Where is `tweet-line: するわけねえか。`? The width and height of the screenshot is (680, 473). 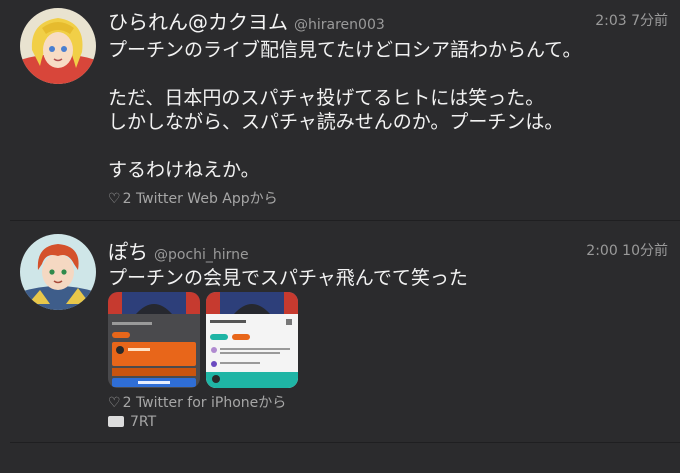 tweet-line: するわけねえか。 is located at coordinates (184, 170).